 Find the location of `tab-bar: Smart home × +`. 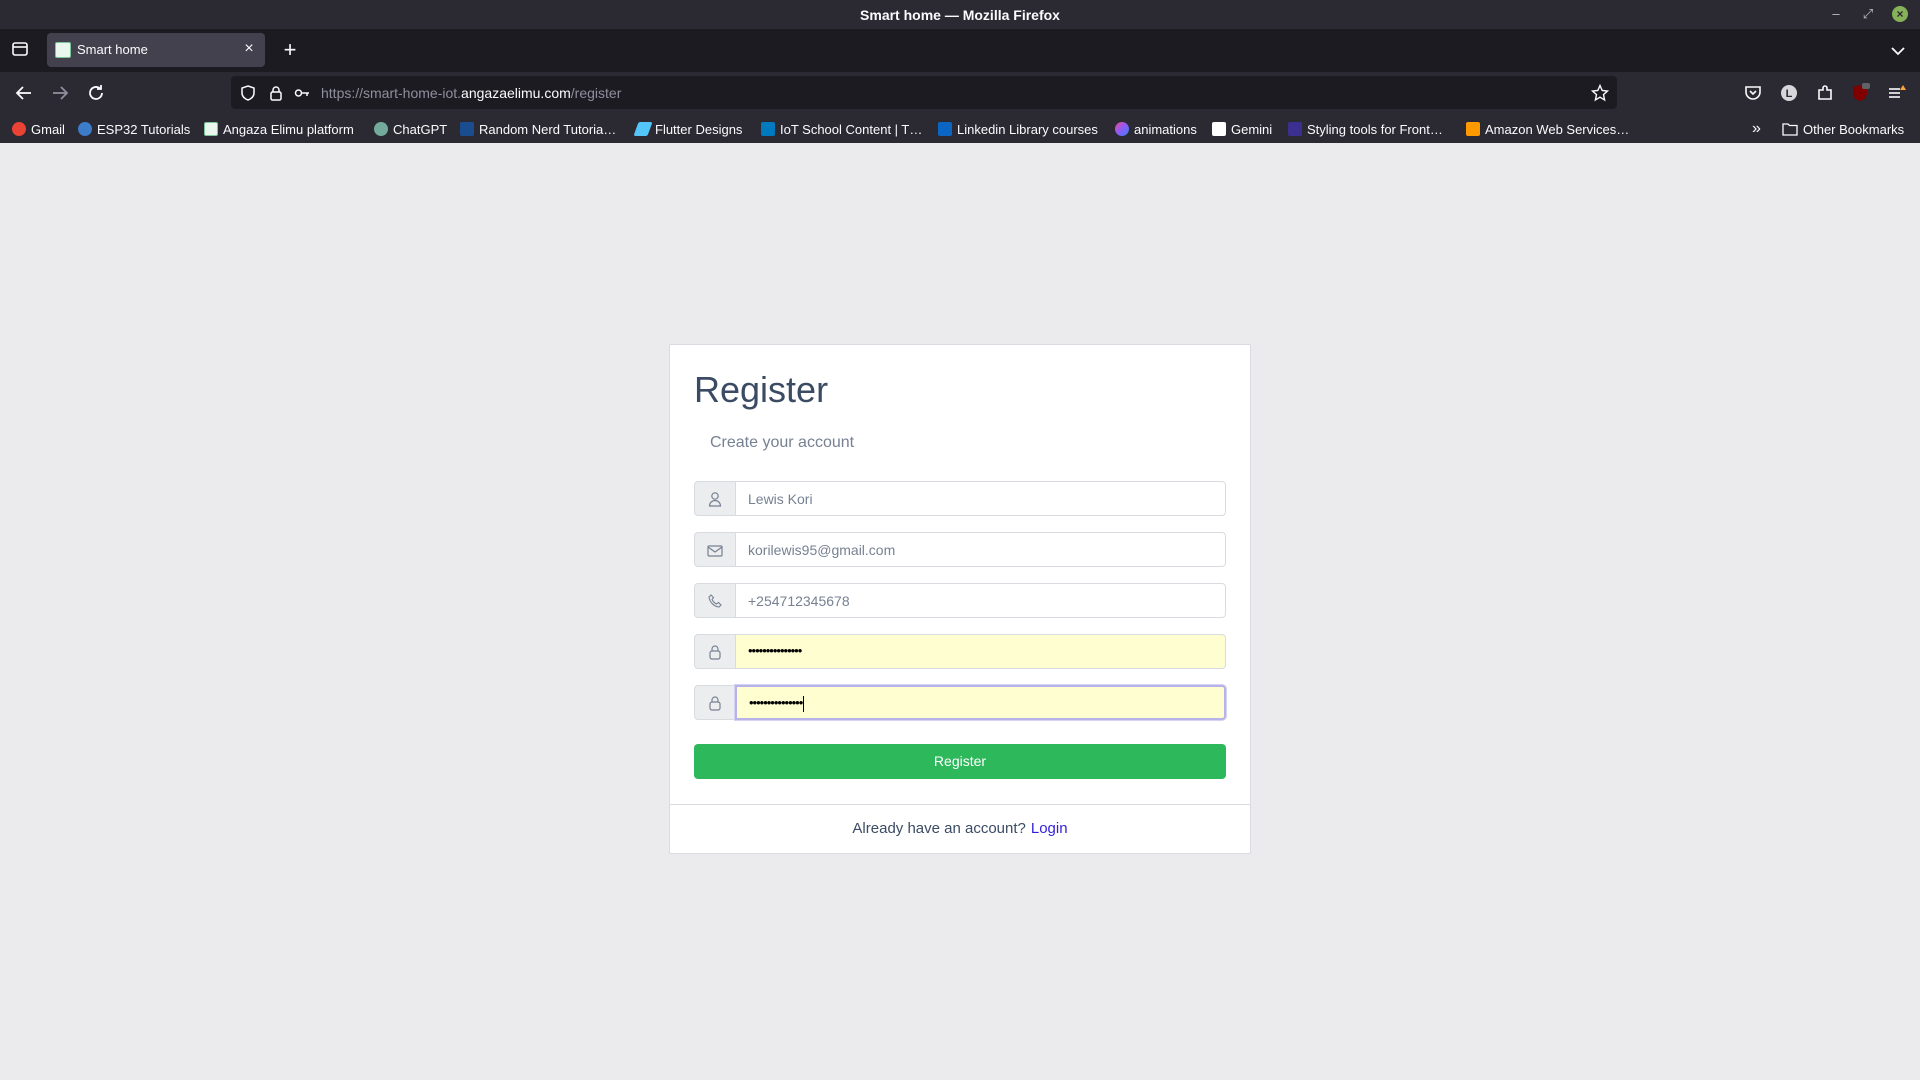

tab-bar: Smart home × + is located at coordinates (960, 50).